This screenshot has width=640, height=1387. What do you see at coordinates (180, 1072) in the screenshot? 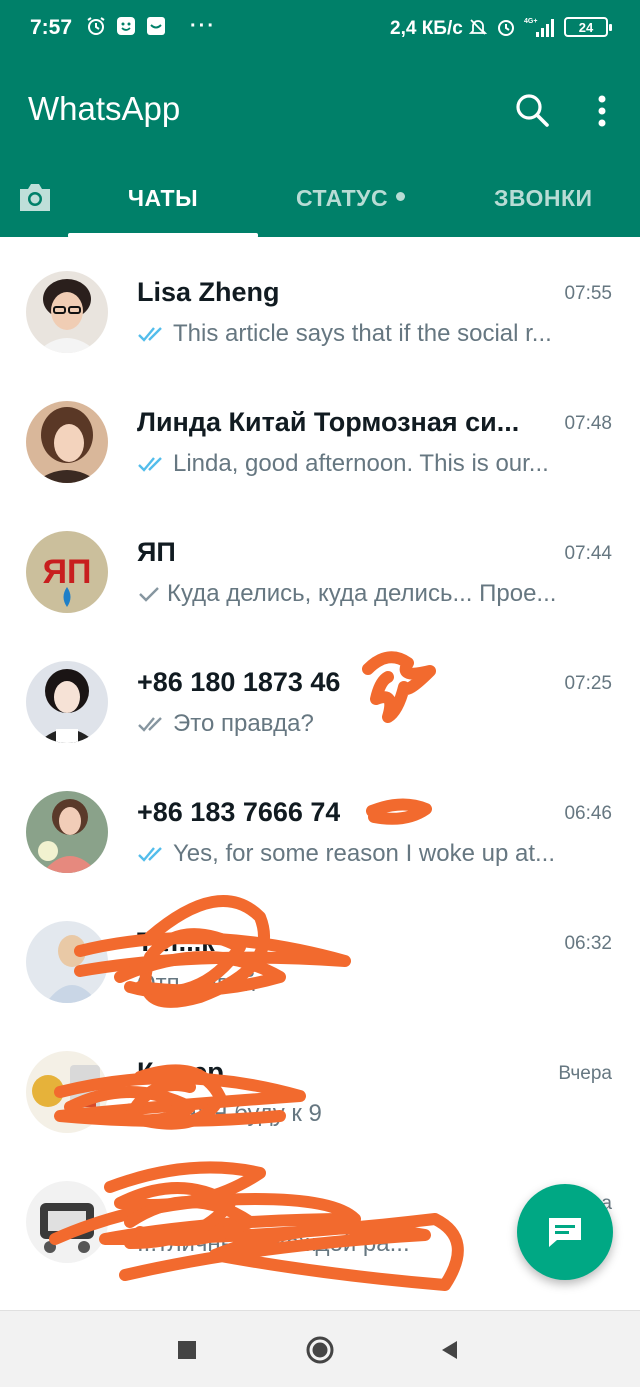
I see `chat-name: К...нер` at bounding box center [180, 1072].